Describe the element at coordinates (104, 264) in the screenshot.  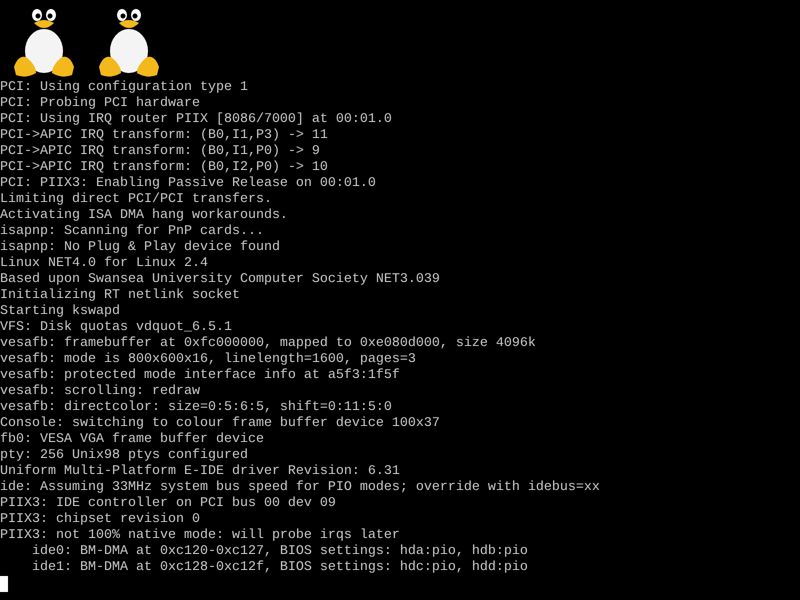
I see `console-line: Linux NET4.0 for Linux 2.4` at that location.